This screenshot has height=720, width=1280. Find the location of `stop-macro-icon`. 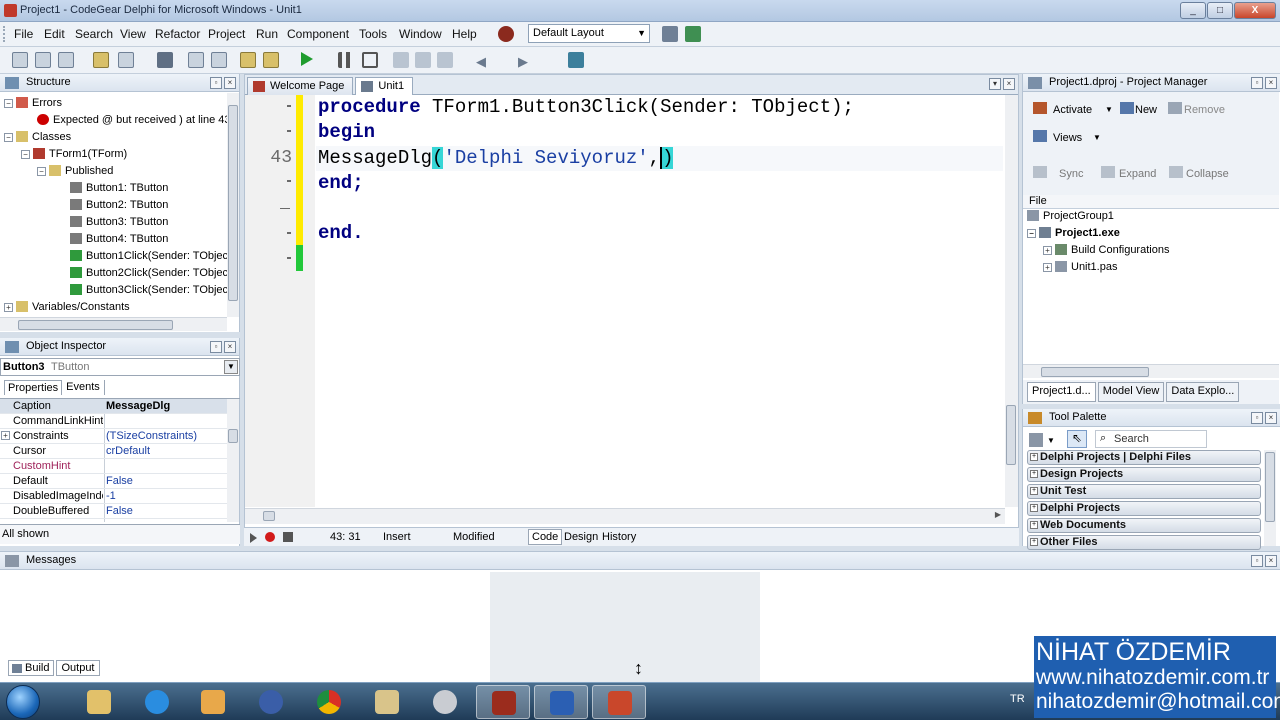

stop-macro-icon is located at coordinates (288, 537).